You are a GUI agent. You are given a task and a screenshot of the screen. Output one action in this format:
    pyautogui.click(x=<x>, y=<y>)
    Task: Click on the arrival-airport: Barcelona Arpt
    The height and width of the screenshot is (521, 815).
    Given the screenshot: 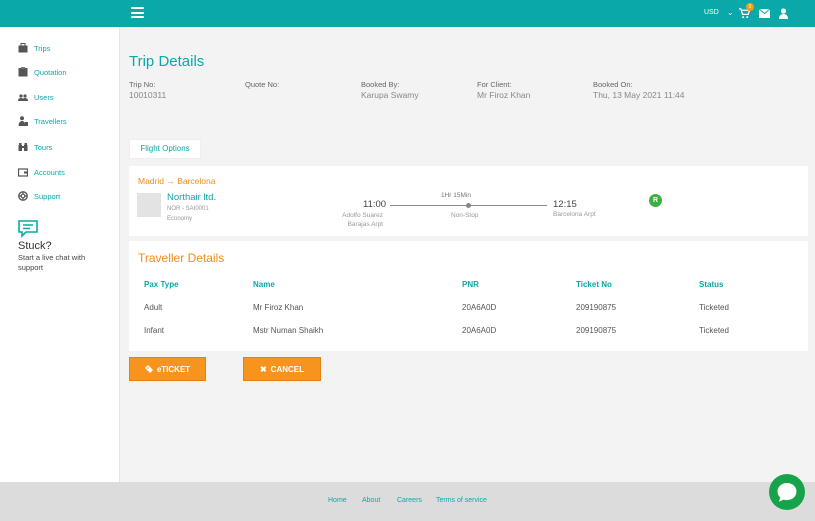 What is the action you would take?
    pyautogui.click(x=574, y=214)
    